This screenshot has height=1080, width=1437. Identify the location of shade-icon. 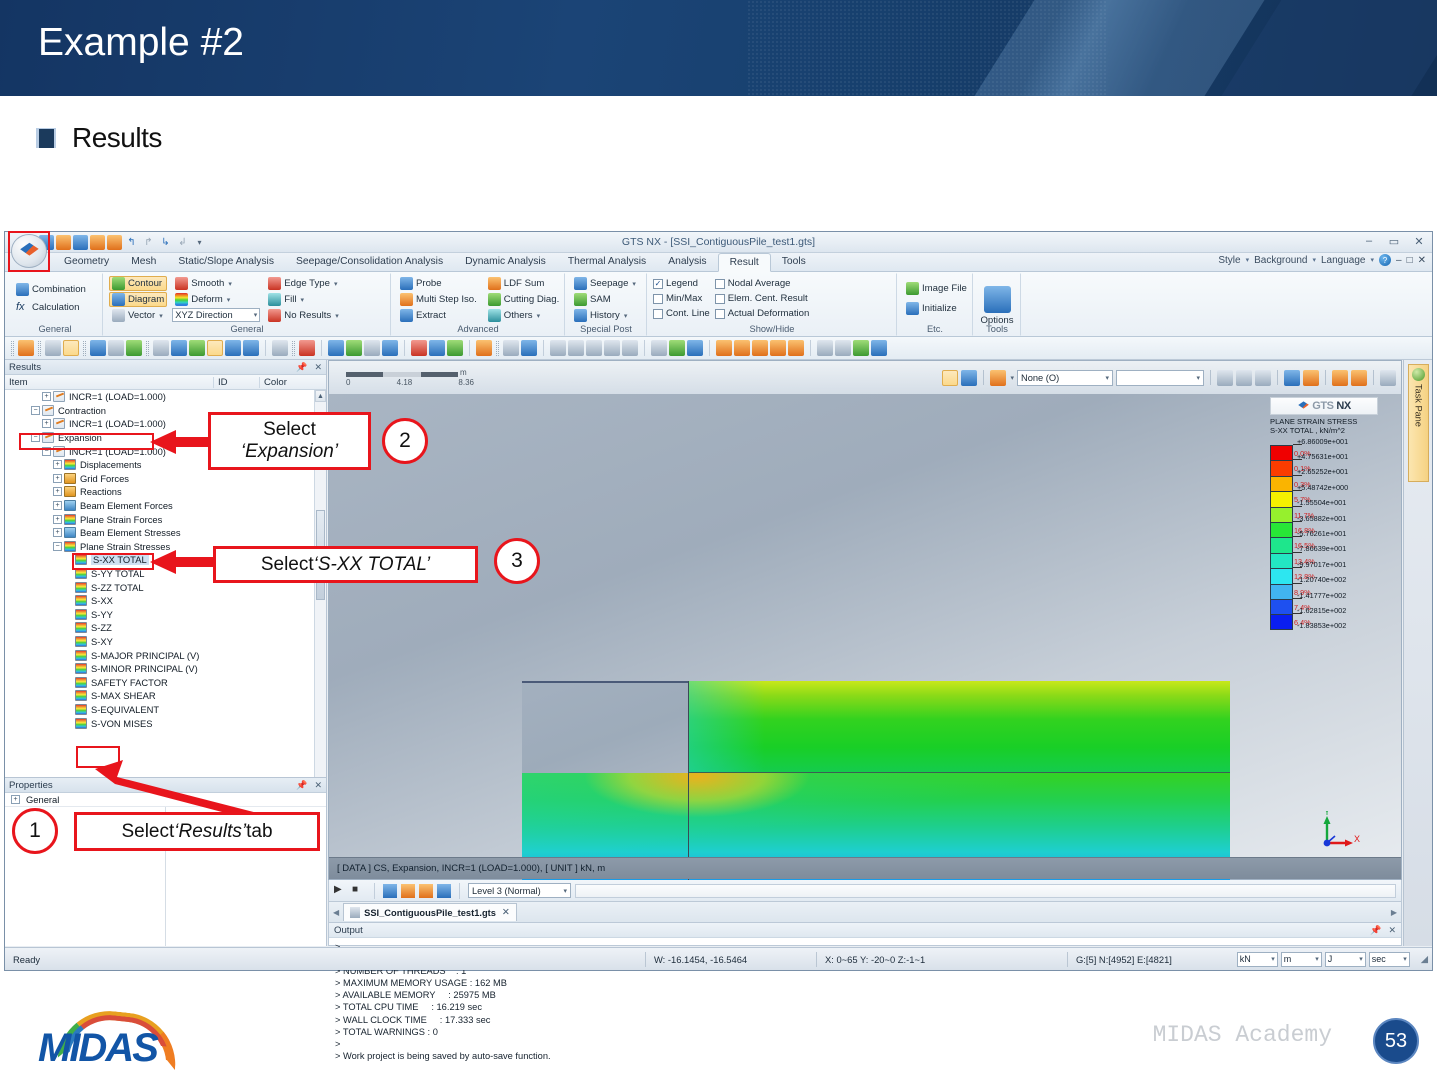
(98, 348).